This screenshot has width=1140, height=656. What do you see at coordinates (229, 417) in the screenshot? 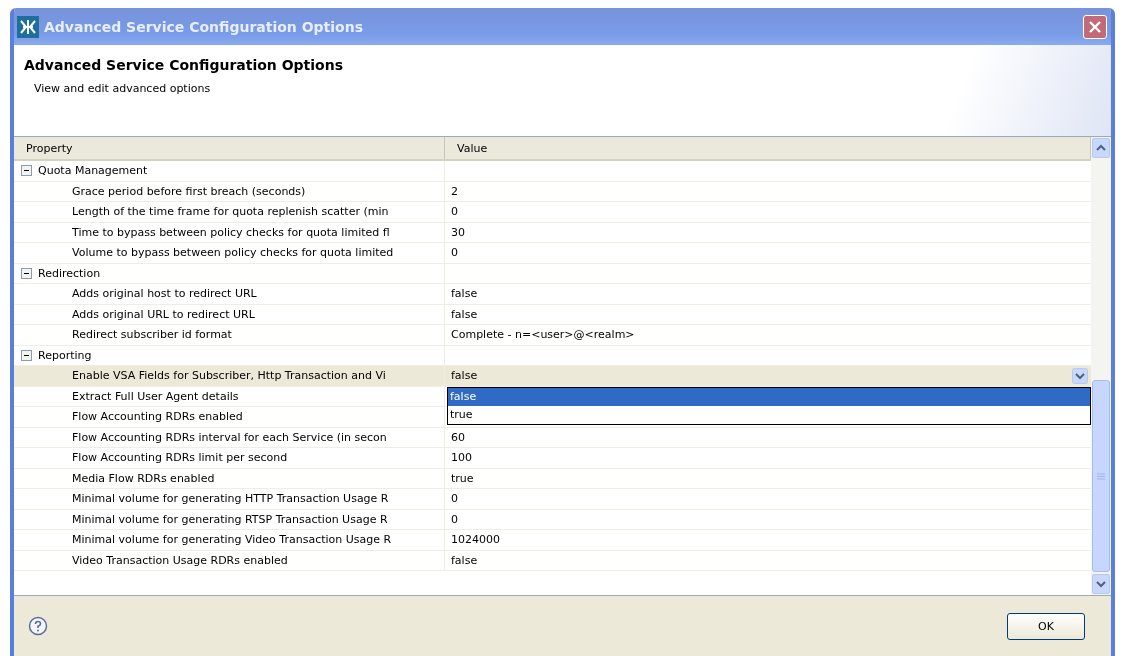
I see `property-cell: Flow Accounting RDRs enabled` at bounding box center [229, 417].